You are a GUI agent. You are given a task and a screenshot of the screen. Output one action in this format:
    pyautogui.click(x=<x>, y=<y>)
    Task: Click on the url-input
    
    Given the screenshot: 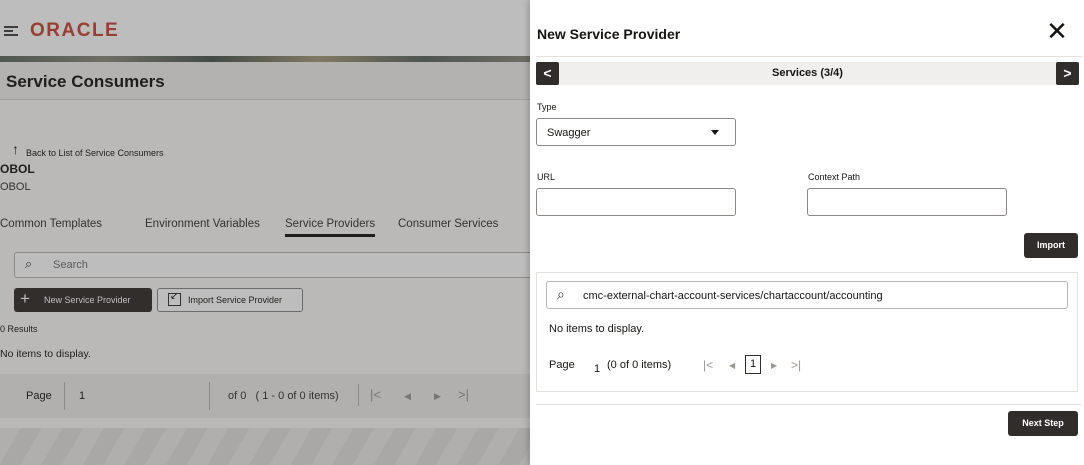 What is the action you would take?
    pyautogui.click(x=636, y=202)
    